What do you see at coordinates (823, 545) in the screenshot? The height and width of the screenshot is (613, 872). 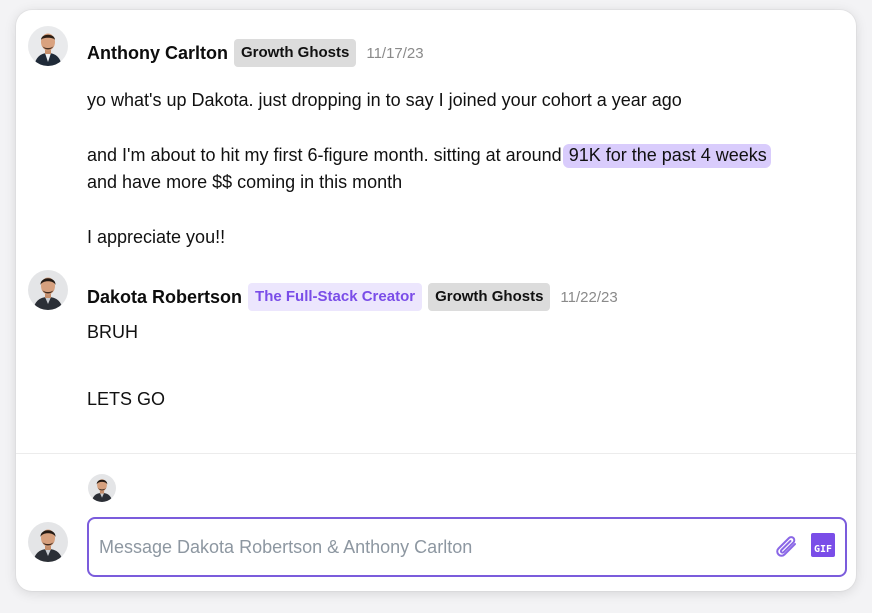 I see `gif-icon: GIF` at bounding box center [823, 545].